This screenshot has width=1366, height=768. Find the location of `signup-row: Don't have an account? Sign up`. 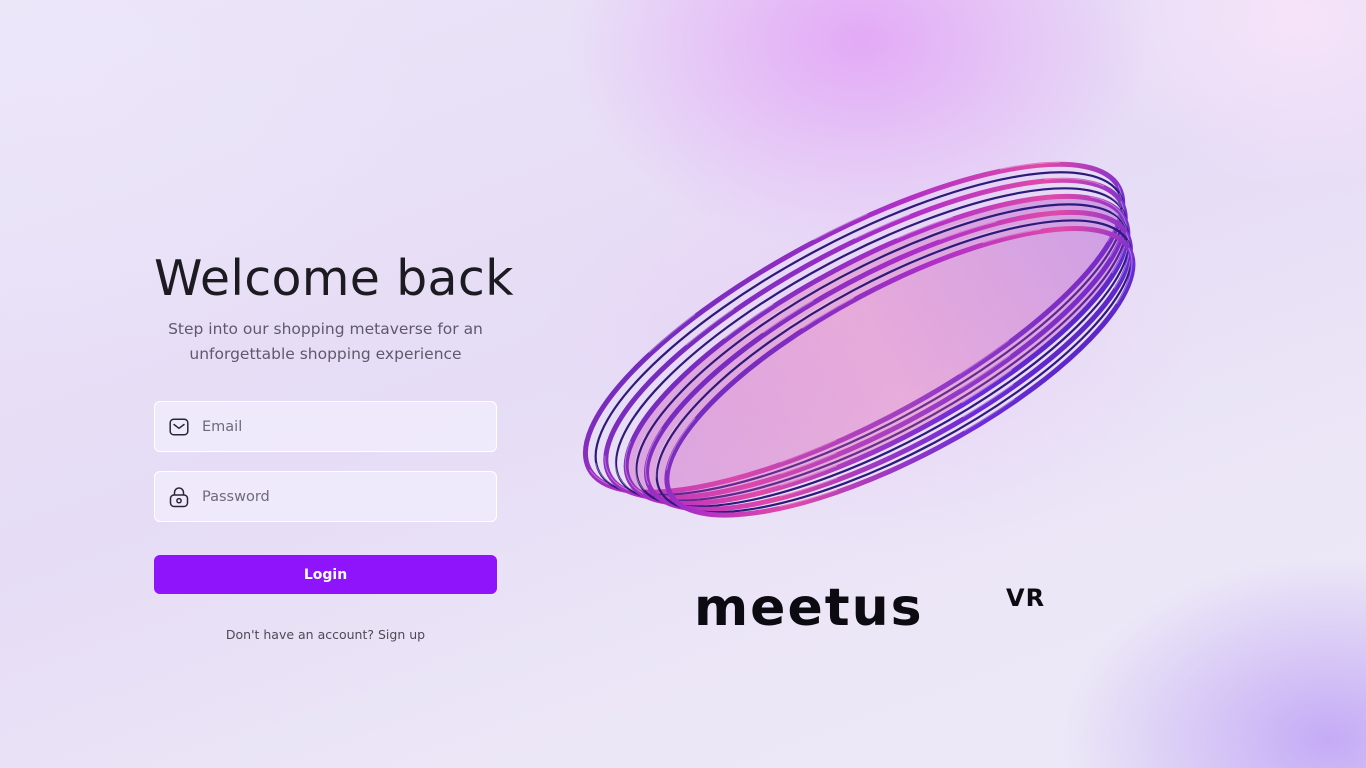

signup-row: Don't have an account? Sign up is located at coordinates (325, 634).